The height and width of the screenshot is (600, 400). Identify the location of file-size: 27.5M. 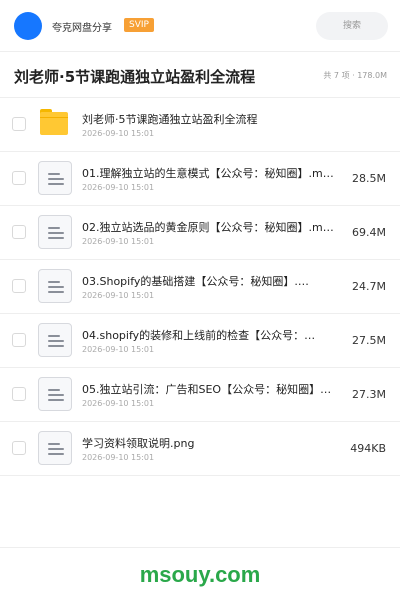
(369, 340).